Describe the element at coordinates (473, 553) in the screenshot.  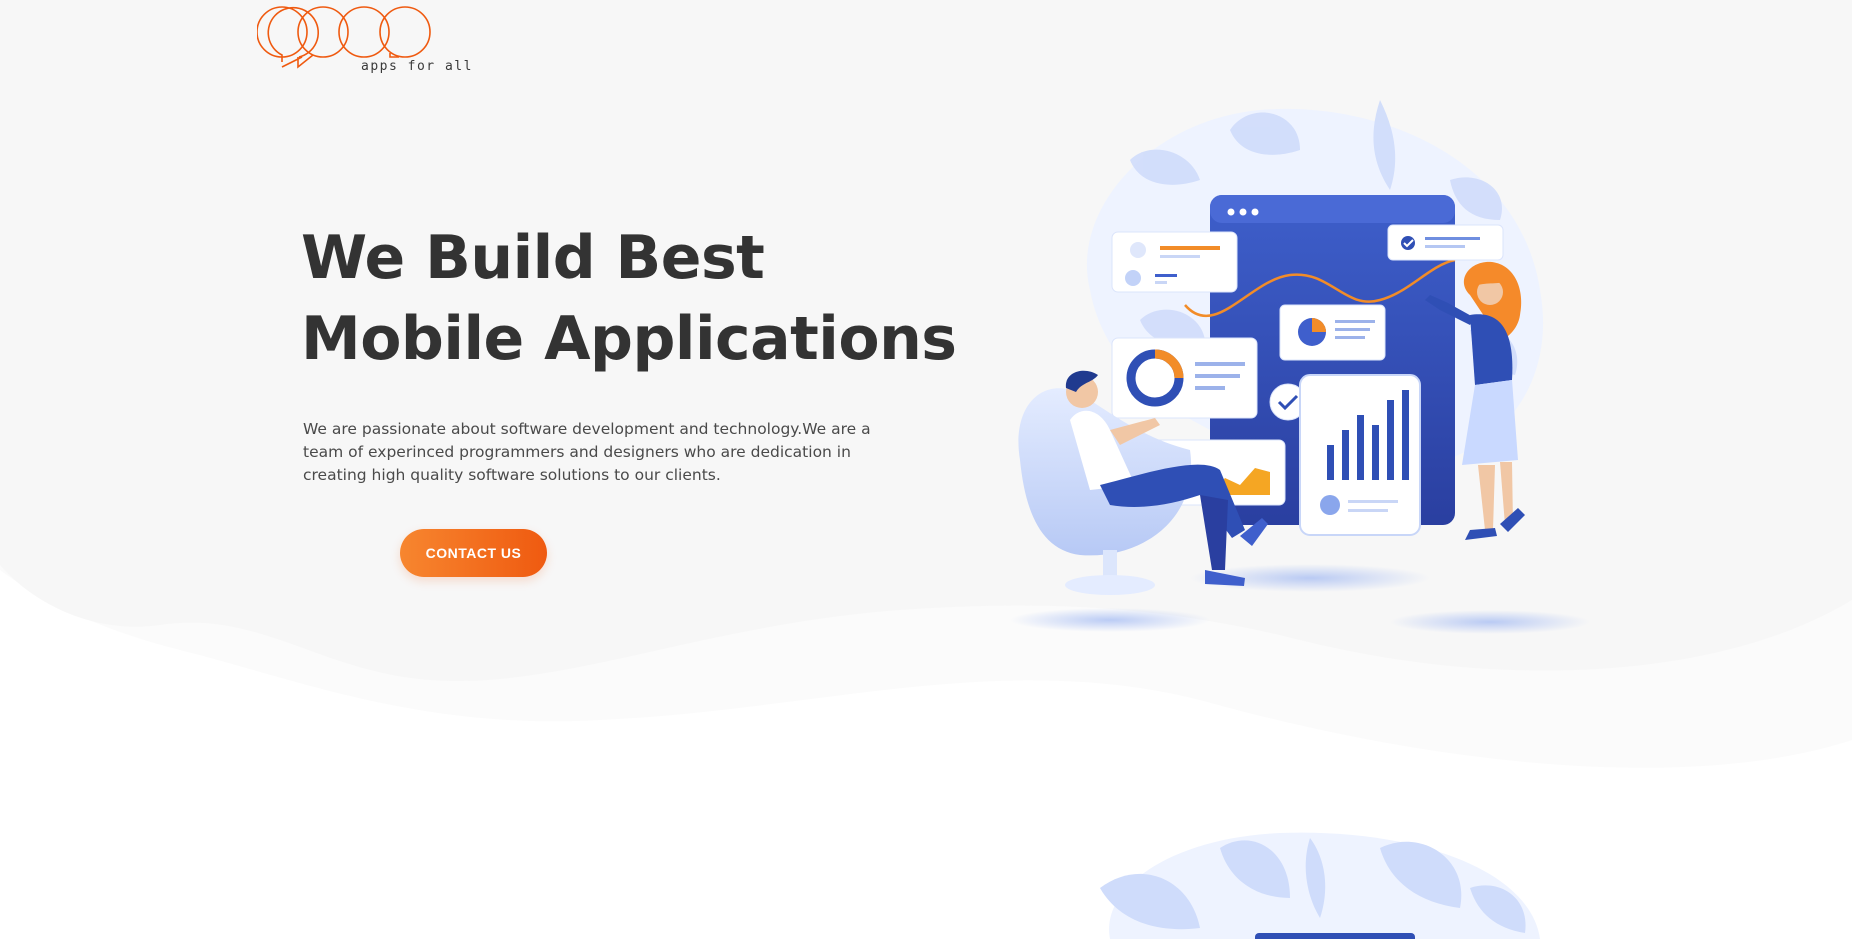
I see `contact-us-button: CONTACT US` at that location.